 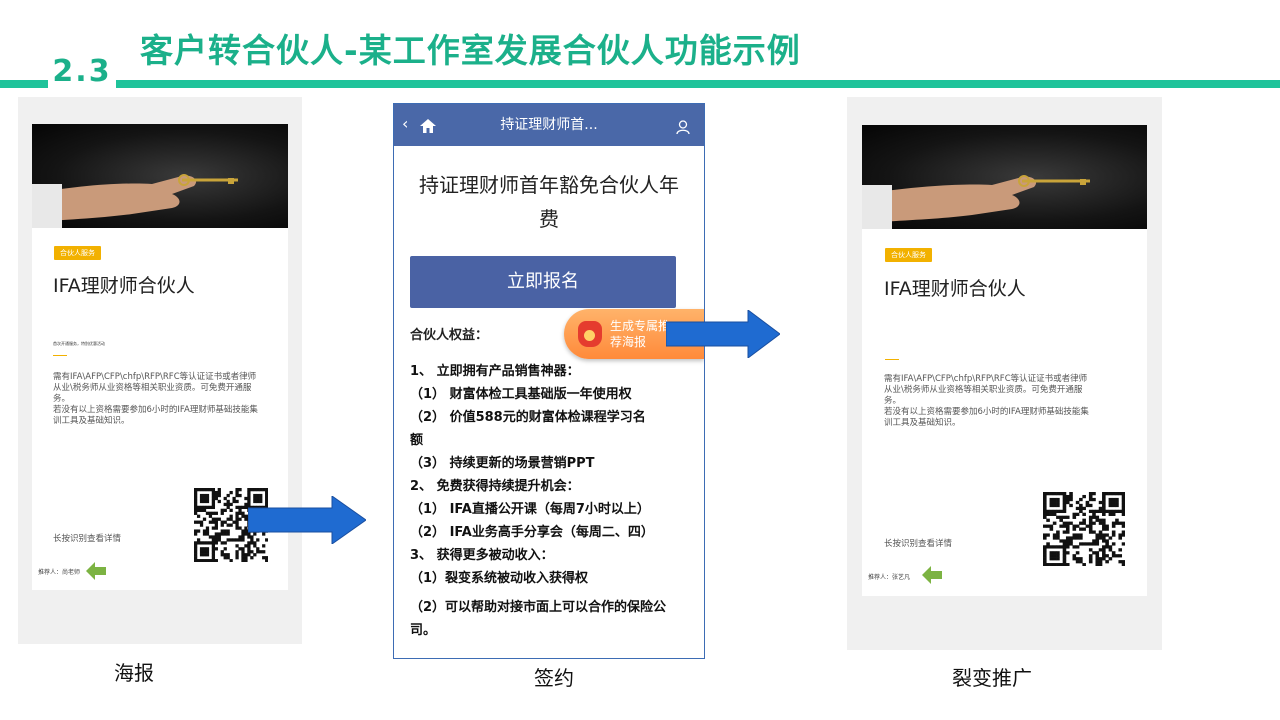 What do you see at coordinates (521, 394) in the screenshot?
I see `list-item: （1） 财富体检工具基础版一年使用权` at bounding box center [521, 394].